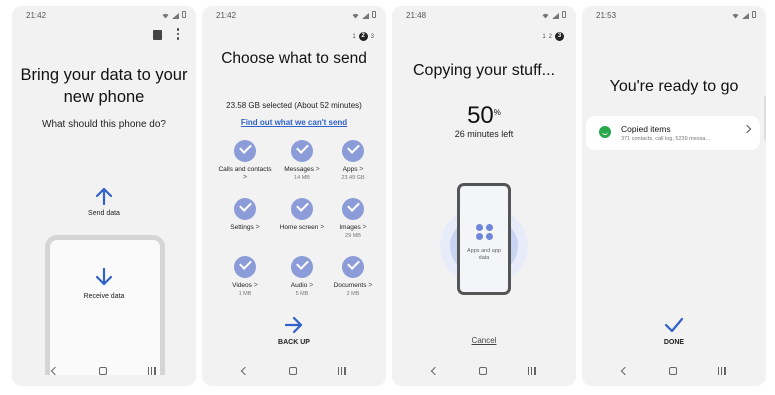  What do you see at coordinates (353, 279) in the screenshot?
I see `category-documents: Documents > 2 MB` at bounding box center [353, 279].